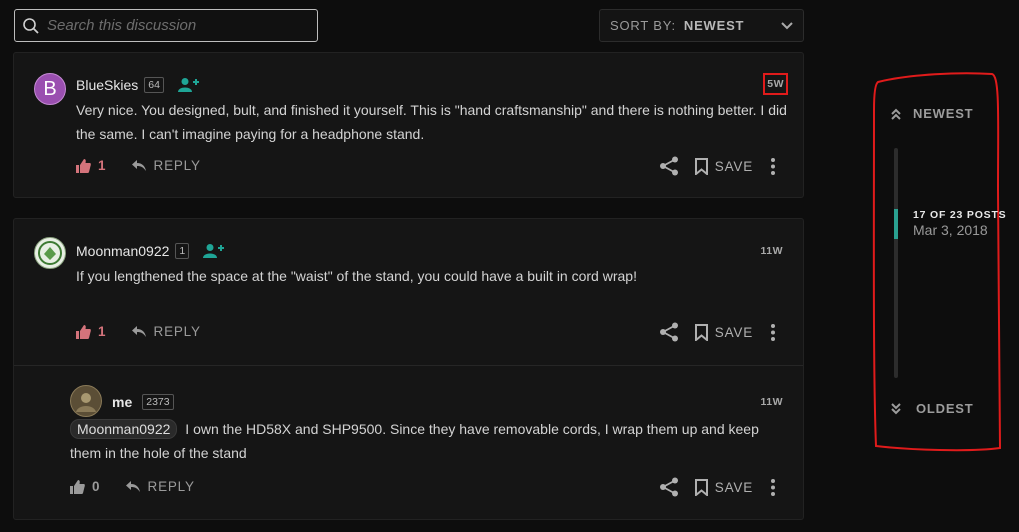  I want to click on double-chevron-up-icon, so click(896, 114).